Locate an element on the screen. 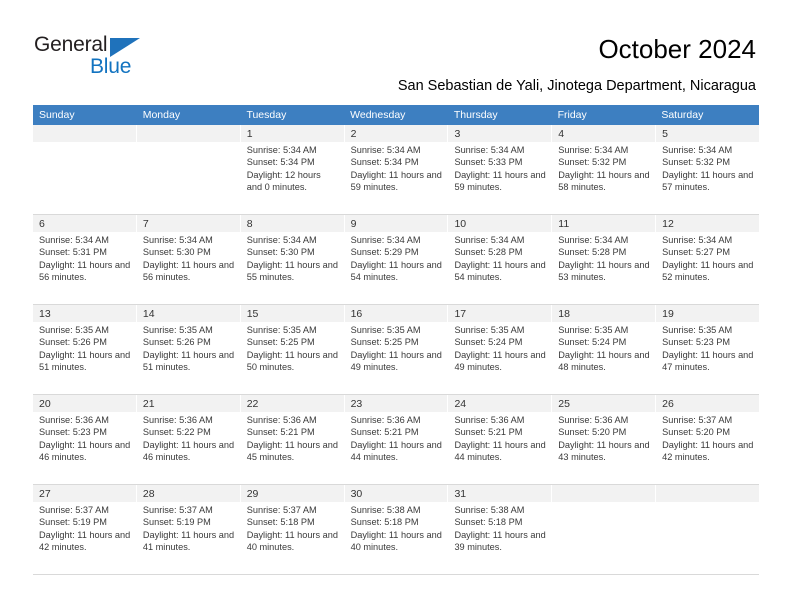 The width and height of the screenshot is (792, 612). day-number: 14 is located at coordinates (188, 313).